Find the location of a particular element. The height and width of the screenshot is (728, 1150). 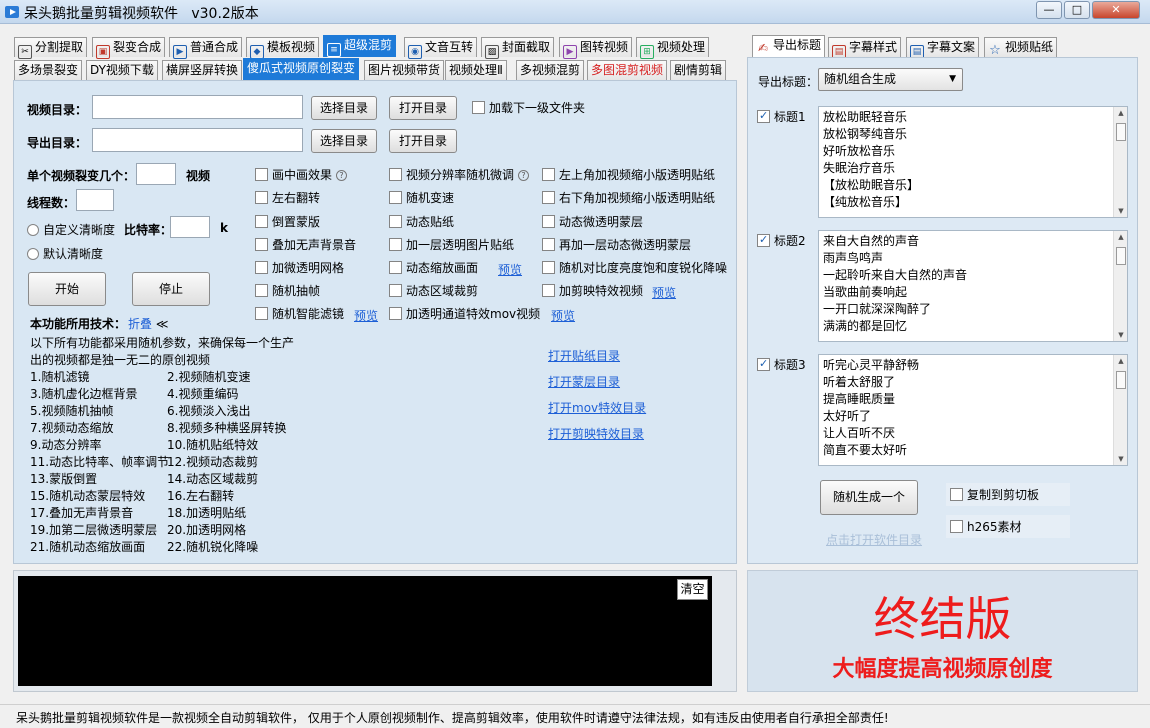

tab-subtitle-text: ▤ 字幕文案 is located at coordinates (943, 48).